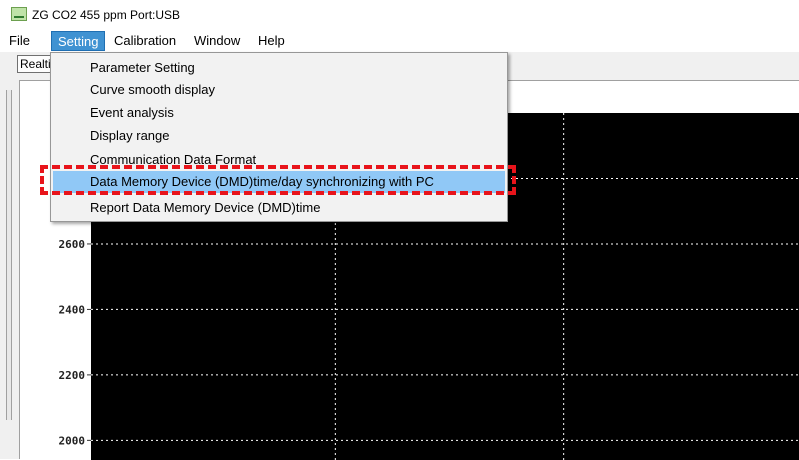 This screenshot has height=460, width=799. Describe the element at coordinates (399, 15) in the screenshot. I see `title-bar: ZG CO2 455 ppm Port:USB` at that location.